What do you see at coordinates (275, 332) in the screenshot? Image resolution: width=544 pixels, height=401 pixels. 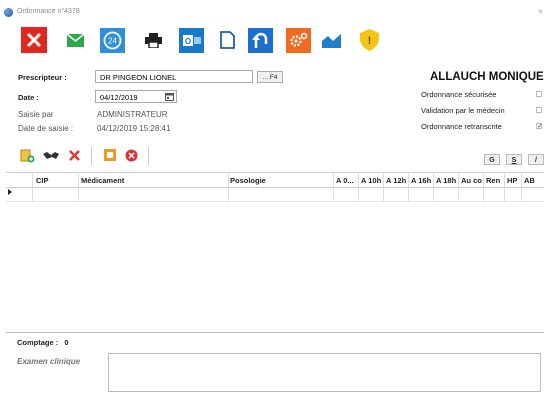 I see `footer-divider` at bounding box center [275, 332].